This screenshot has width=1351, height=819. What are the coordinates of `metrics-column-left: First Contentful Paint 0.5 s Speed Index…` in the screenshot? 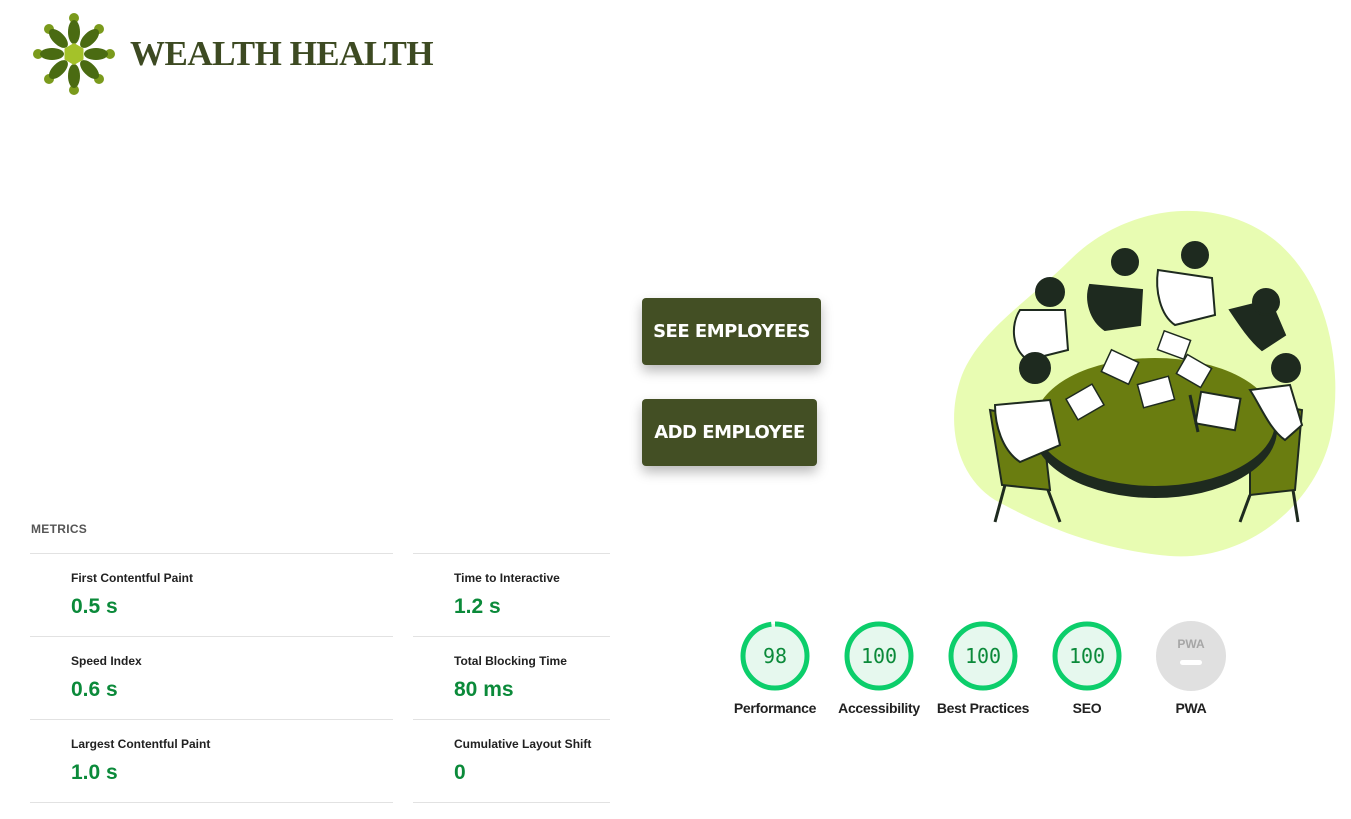 It's located at (211, 678).